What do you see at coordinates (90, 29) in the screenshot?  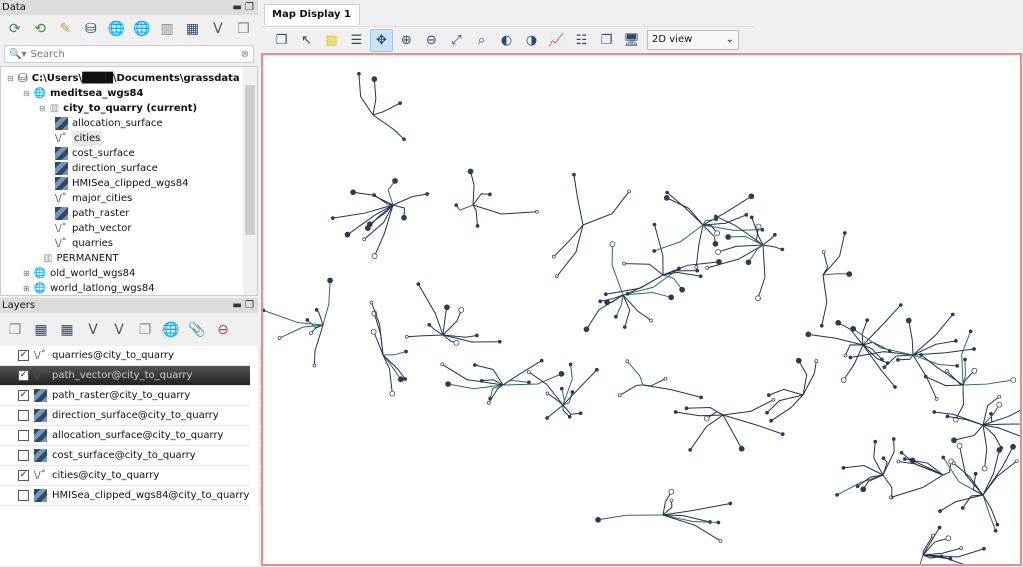 I see `database-add-icon: ⛁` at bounding box center [90, 29].